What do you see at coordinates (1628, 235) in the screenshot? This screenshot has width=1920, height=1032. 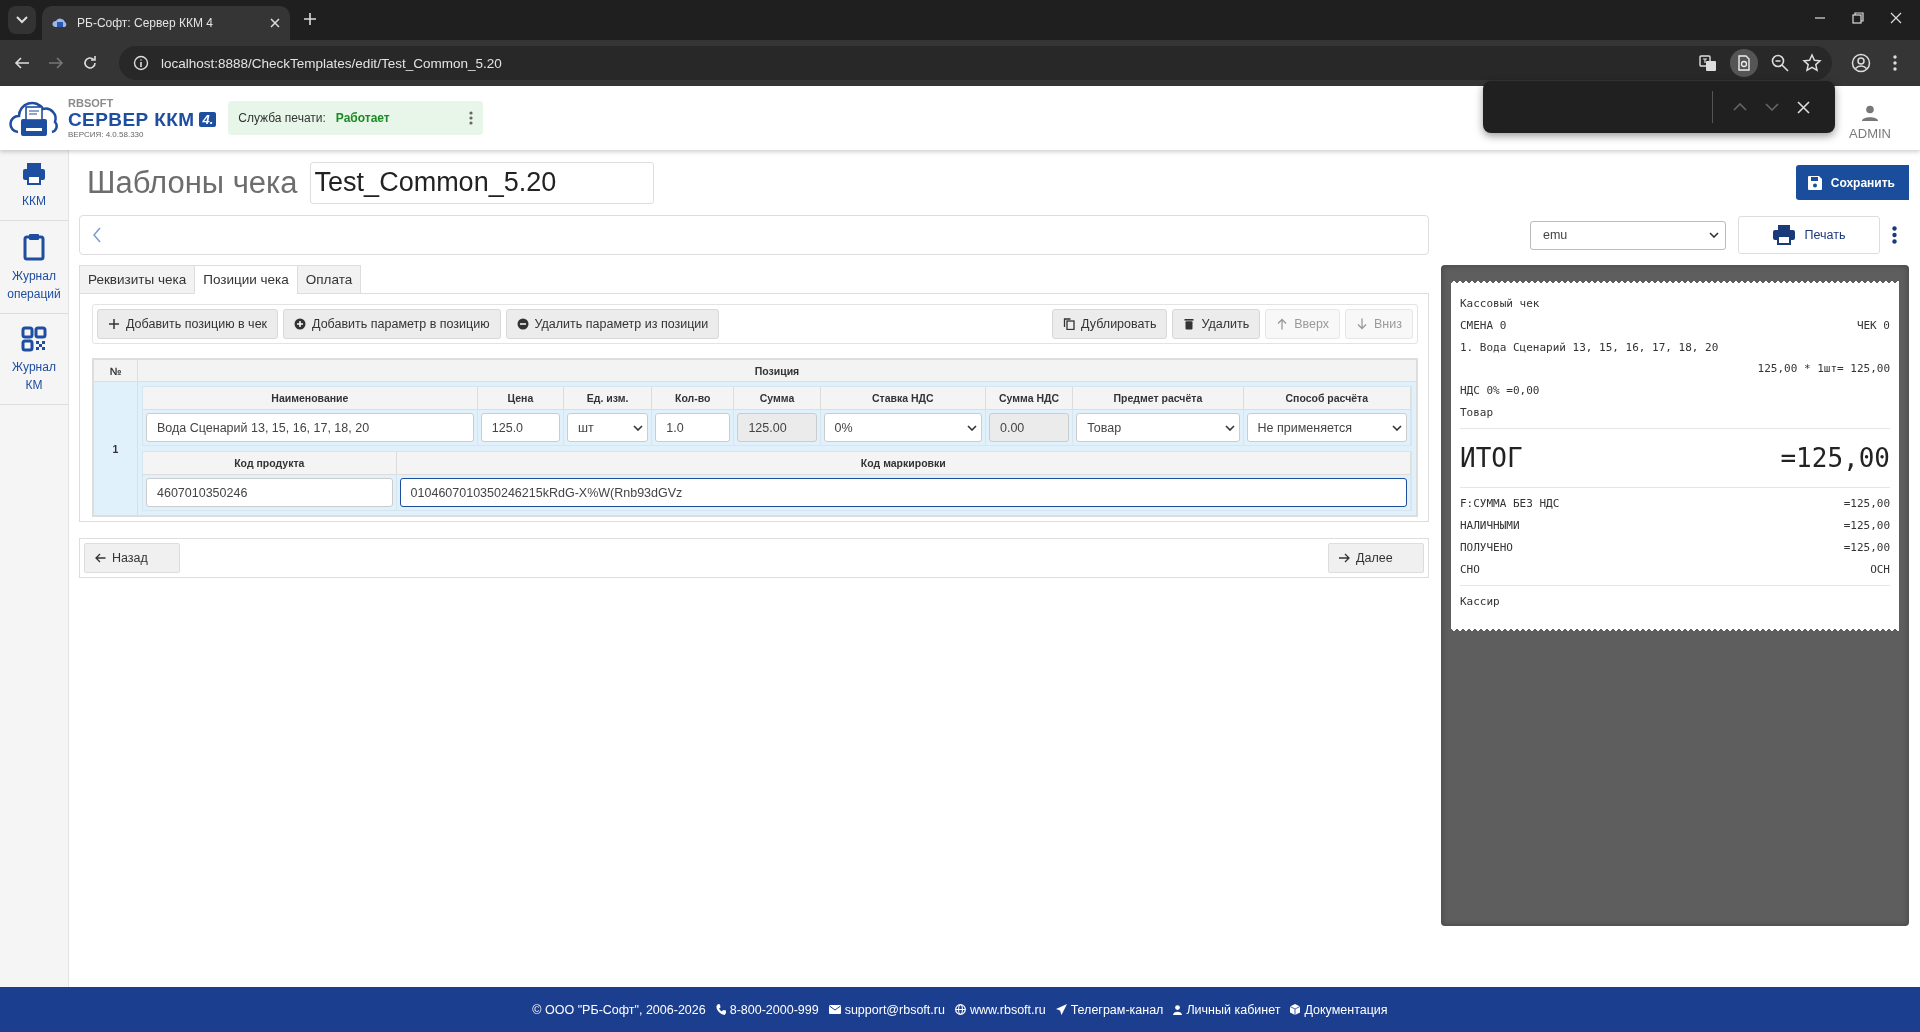 I see `printer-select: emu` at bounding box center [1628, 235].